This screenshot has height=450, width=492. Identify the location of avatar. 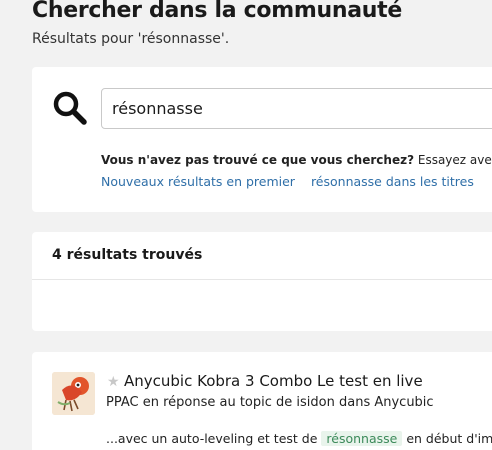
(73, 393).